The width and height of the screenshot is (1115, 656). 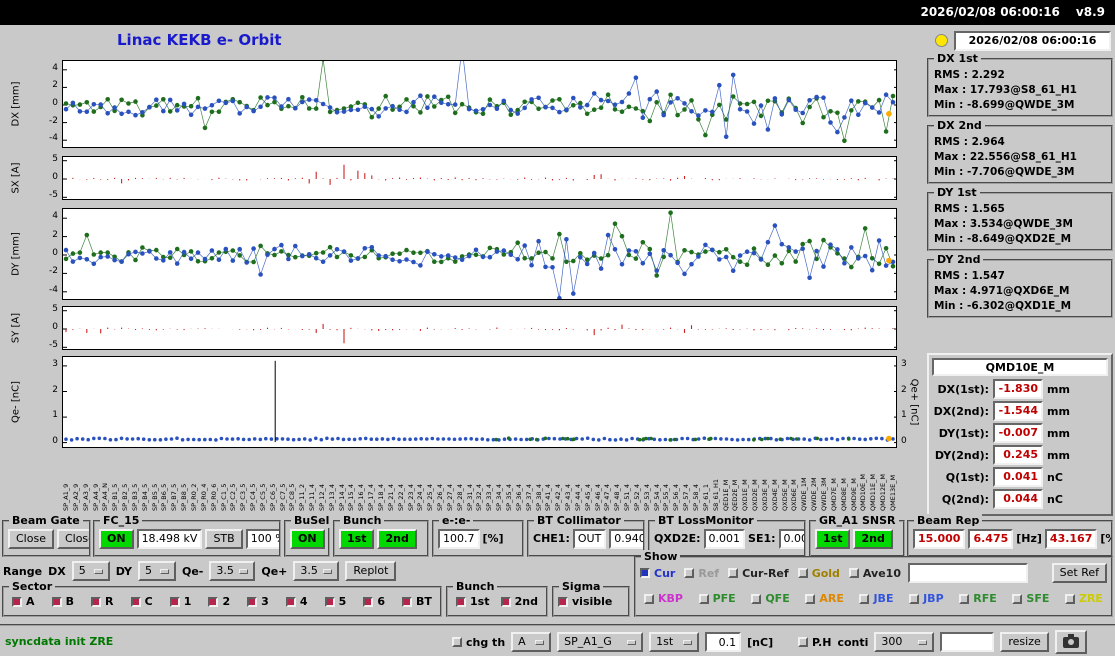 What do you see at coordinates (904, 415) in the screenshot?
I see `y-tick-label-right: 1` at bounding box center [904, 415].